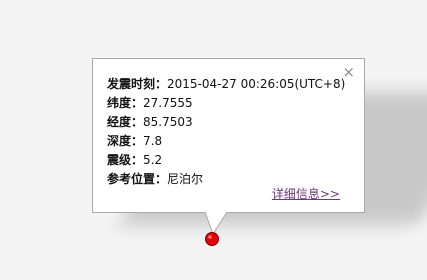  Describe the element at coordinates (168, 122) in the screenshot. I see `value-longitude: 85.7503` at that location.